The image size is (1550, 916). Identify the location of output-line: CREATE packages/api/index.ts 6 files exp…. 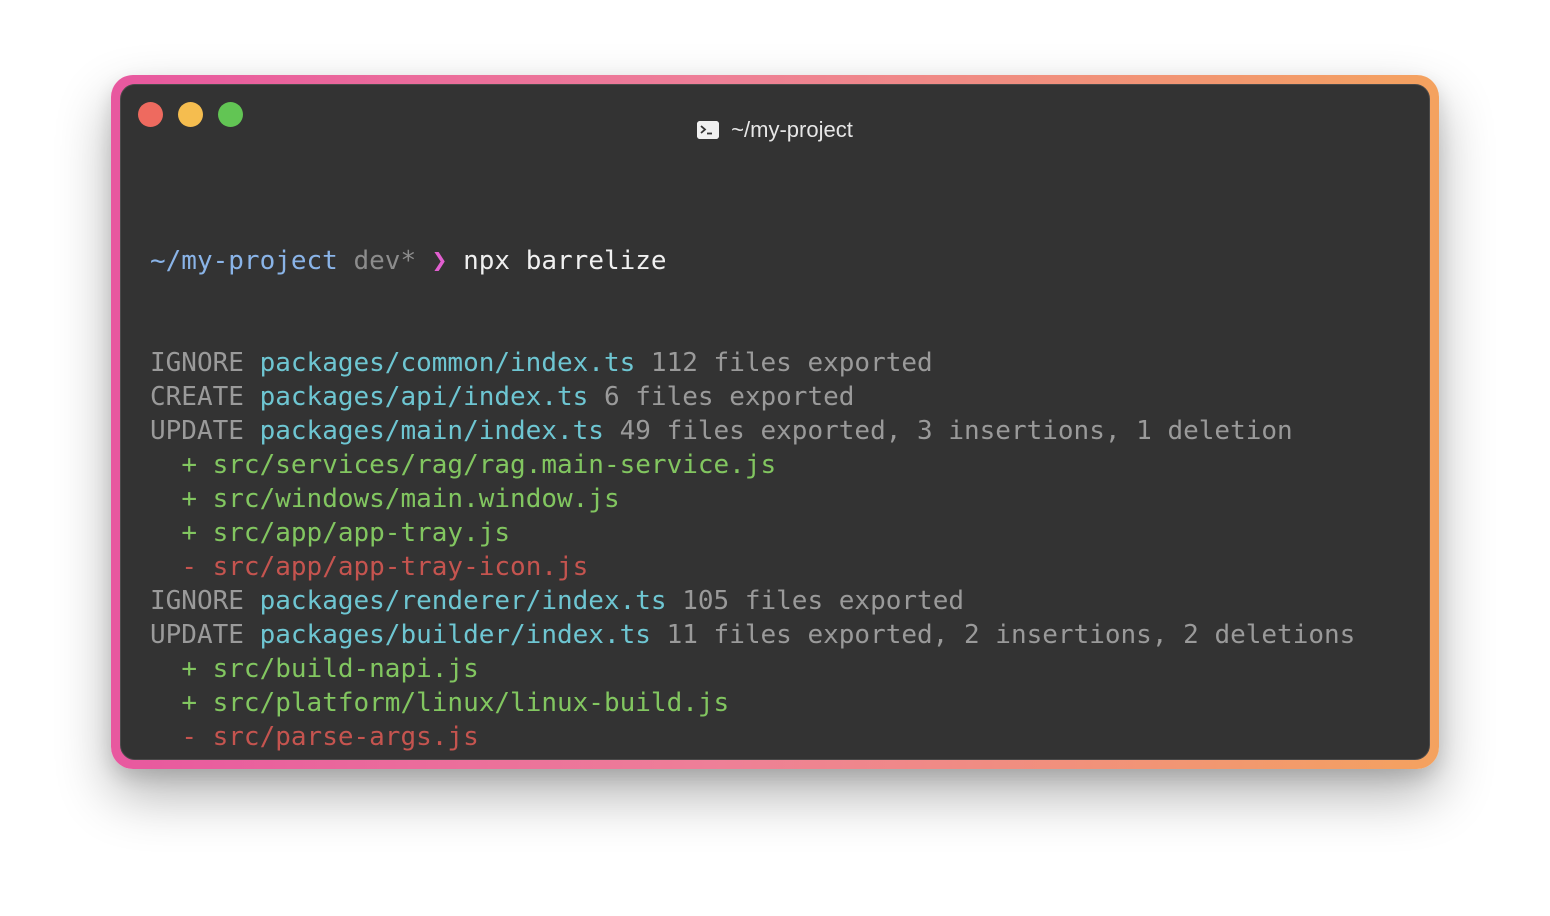
(784, 397).